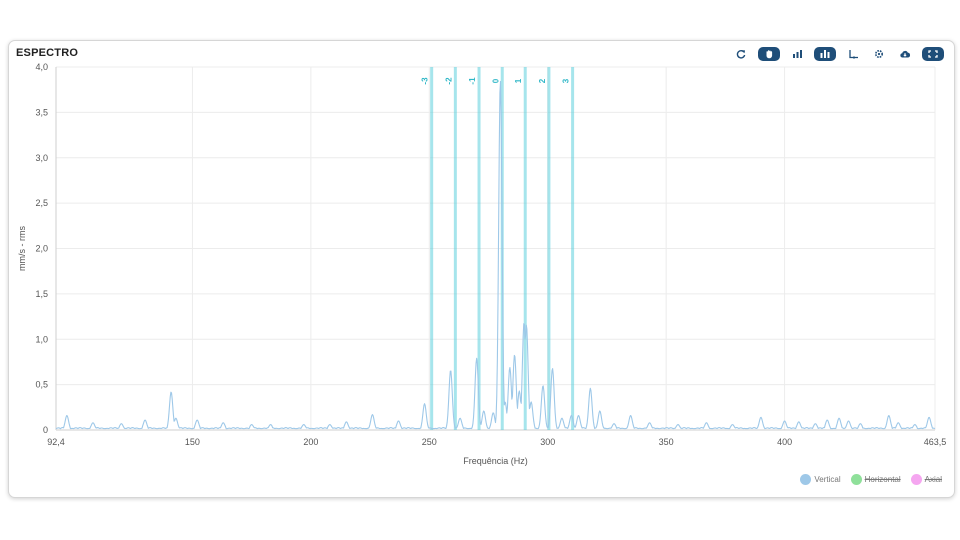 Image resolution: width=960 pixels, height=540 pixels. What do you see at coordinates (518, 80) in the screenshot?
I see `harmonic-marker-label: 1` at bounding box center [518, 80].